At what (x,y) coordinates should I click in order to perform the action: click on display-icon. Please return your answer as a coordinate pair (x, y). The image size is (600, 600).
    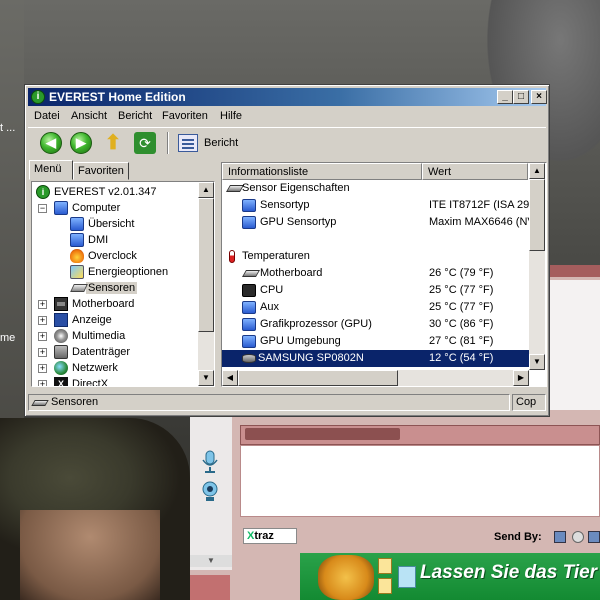
    Looking at the image, I should click on (61, 320).